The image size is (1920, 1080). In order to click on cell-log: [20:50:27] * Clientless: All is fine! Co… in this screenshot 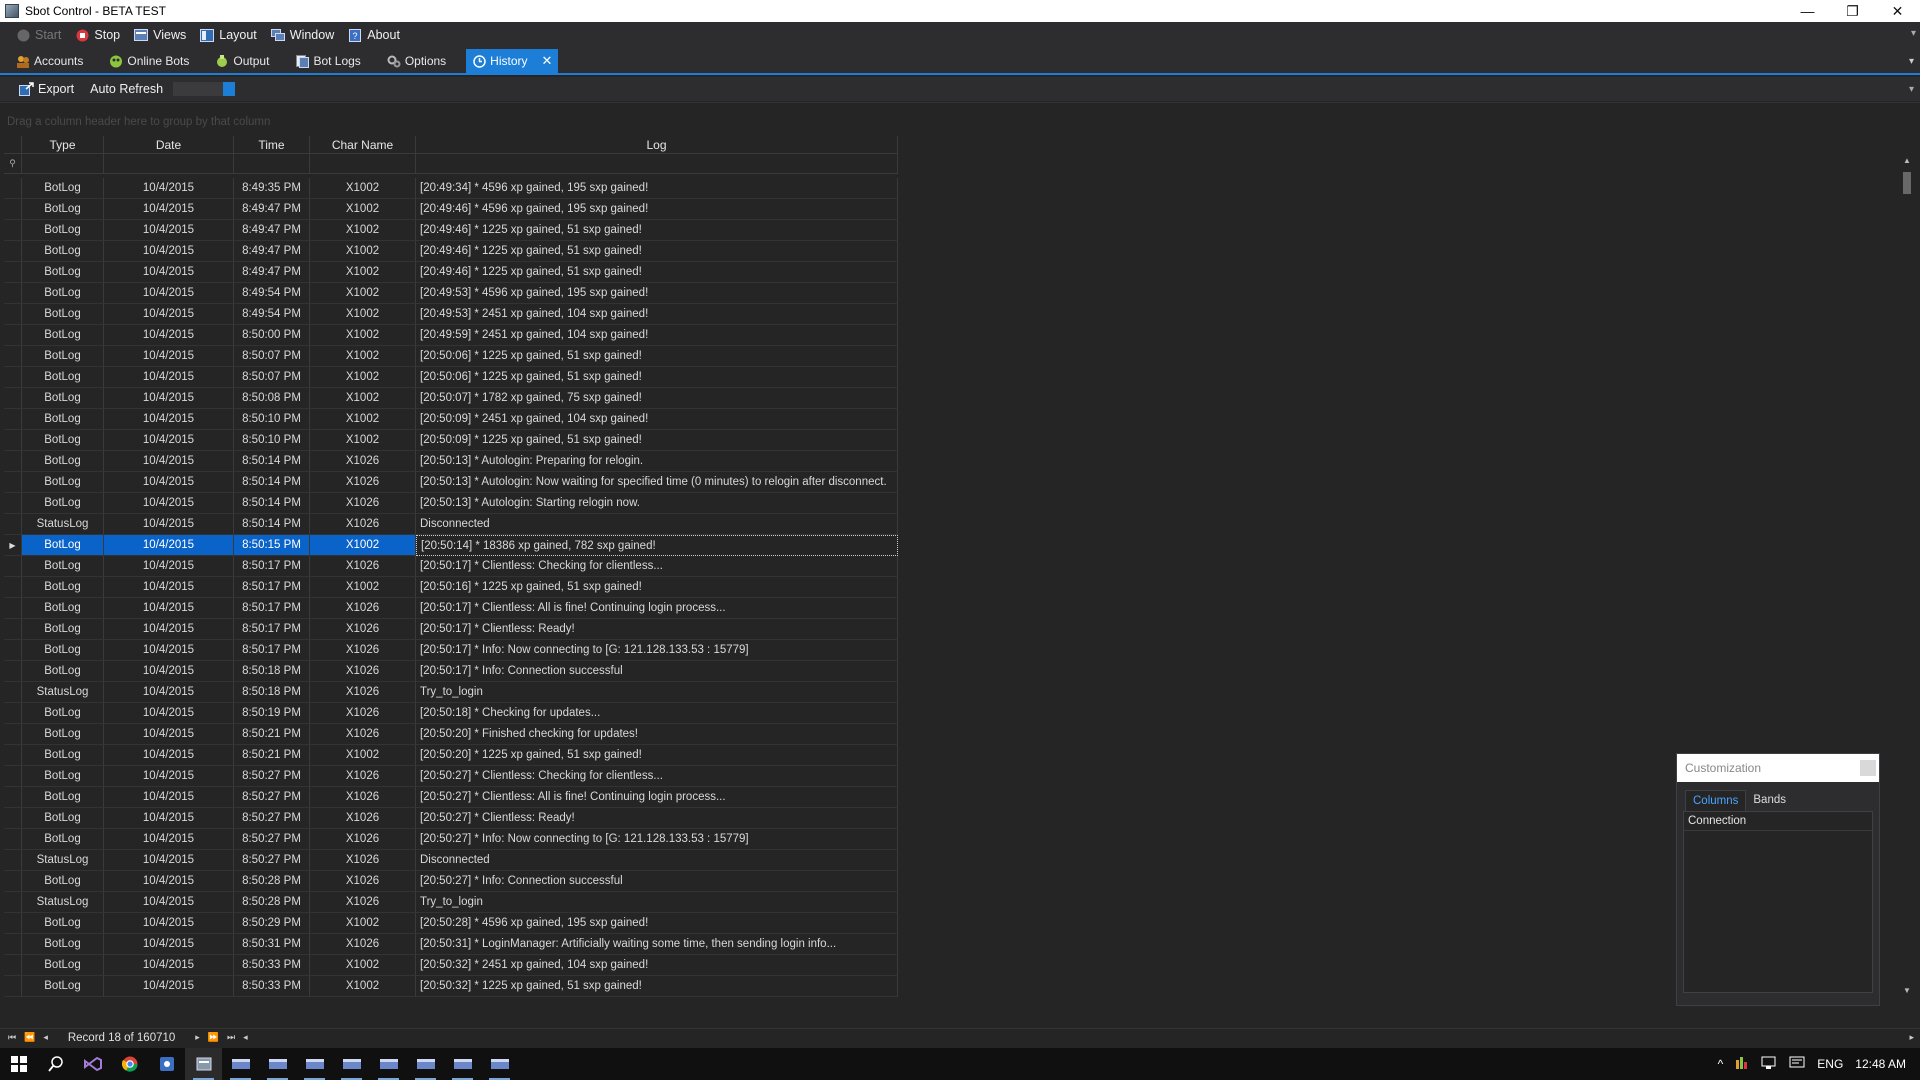, I will do `click(657, 797)`.